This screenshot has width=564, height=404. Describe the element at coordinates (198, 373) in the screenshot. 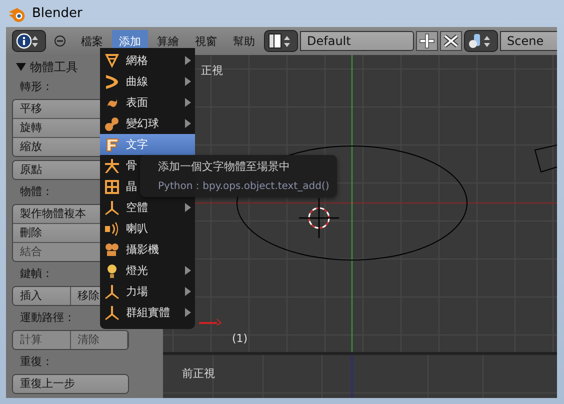

I see `view-label: 前正視` at that location.